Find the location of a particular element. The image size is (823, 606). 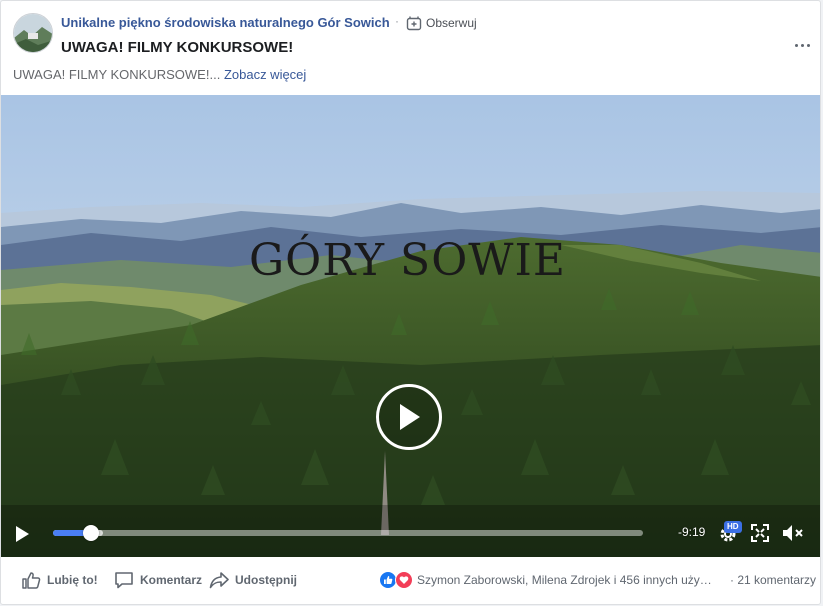

share-label: Udostępnij is located at coordinates (266, 580).